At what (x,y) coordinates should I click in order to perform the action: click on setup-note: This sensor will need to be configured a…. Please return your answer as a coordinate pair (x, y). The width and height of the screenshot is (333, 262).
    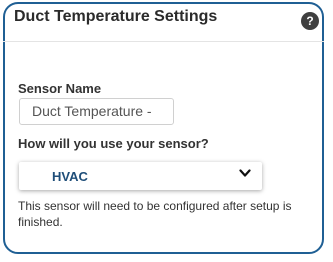
    Looking at the image, I should click on (155, 214).